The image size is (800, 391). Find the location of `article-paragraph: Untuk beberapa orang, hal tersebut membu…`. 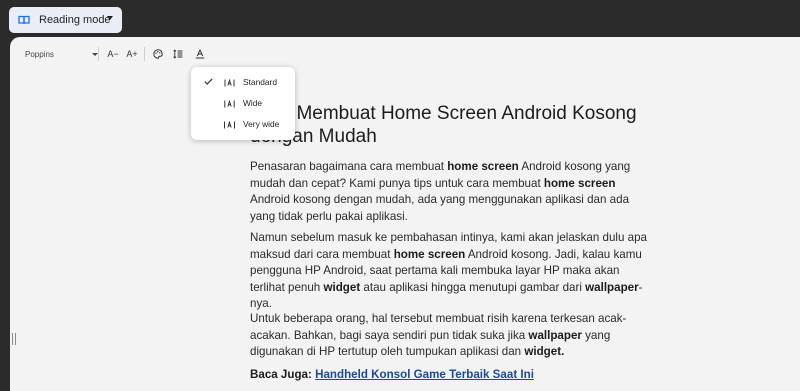

article-paragraph: Untuk beberapa orang, hal tersebut membu… is located at coordinates (438, 335).